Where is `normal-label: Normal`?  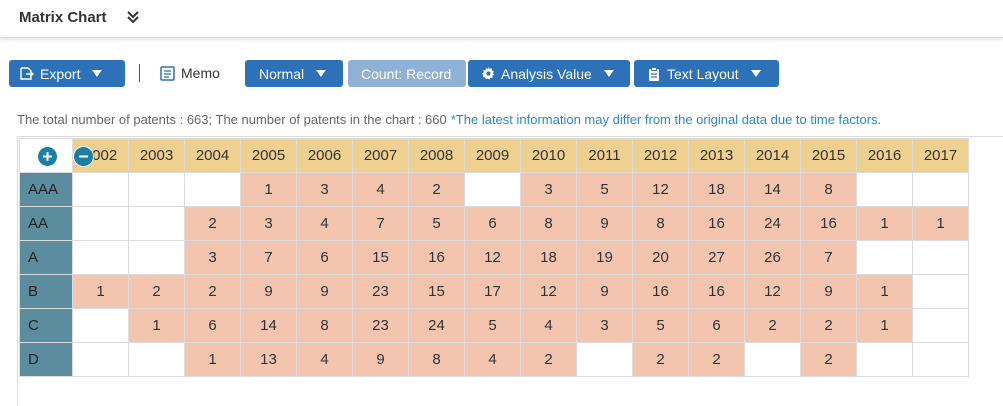 normal-label: Normal is located at coordinates (282, 73).